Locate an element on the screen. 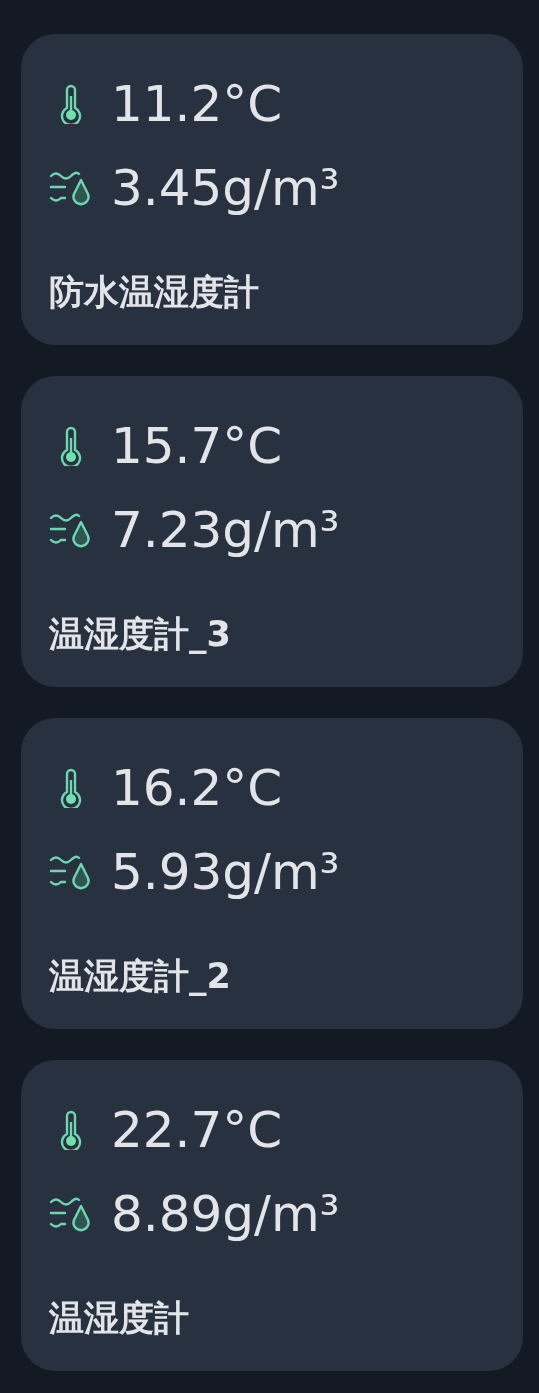  temperature-value: 11.2°C is located at coordinates (197, 104).